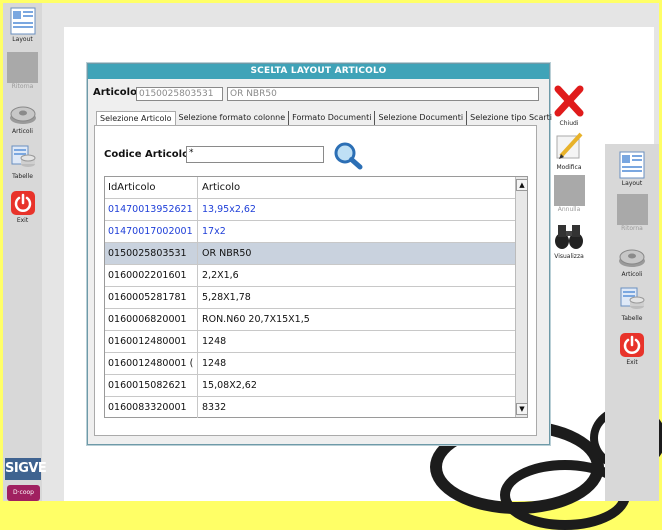 The image size is (662, 530). I want to click on dialog-title: SCELTA LAYOUT ARTICOLO, so click(318, 71).